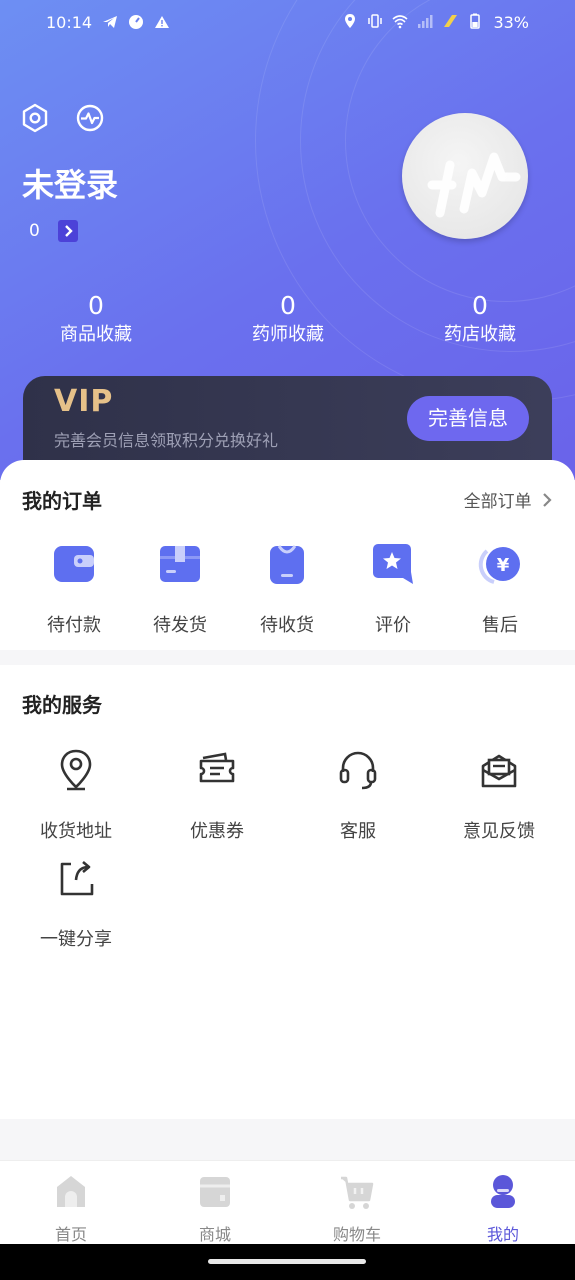  I want to click on battery-icon, so click(475, 21).